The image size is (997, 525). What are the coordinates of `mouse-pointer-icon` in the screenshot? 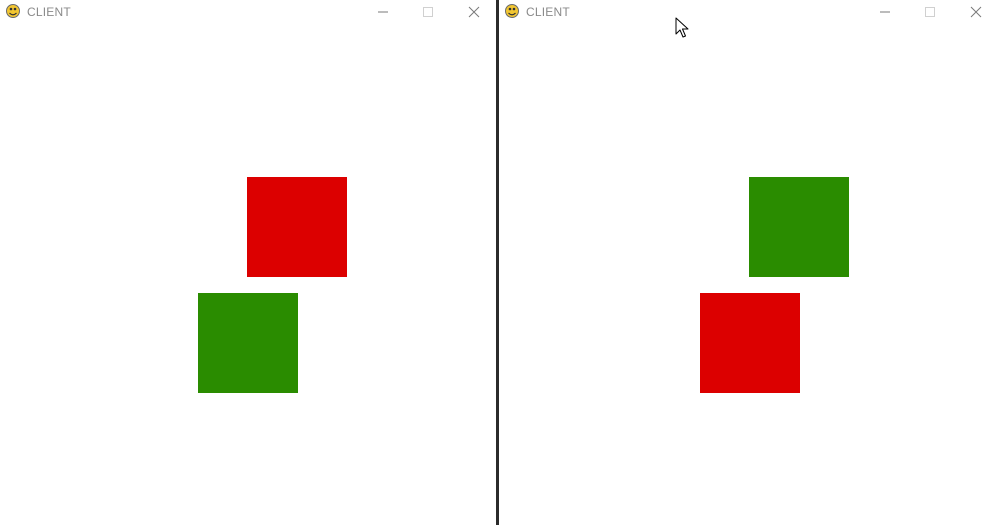 It's located at (682, 27).